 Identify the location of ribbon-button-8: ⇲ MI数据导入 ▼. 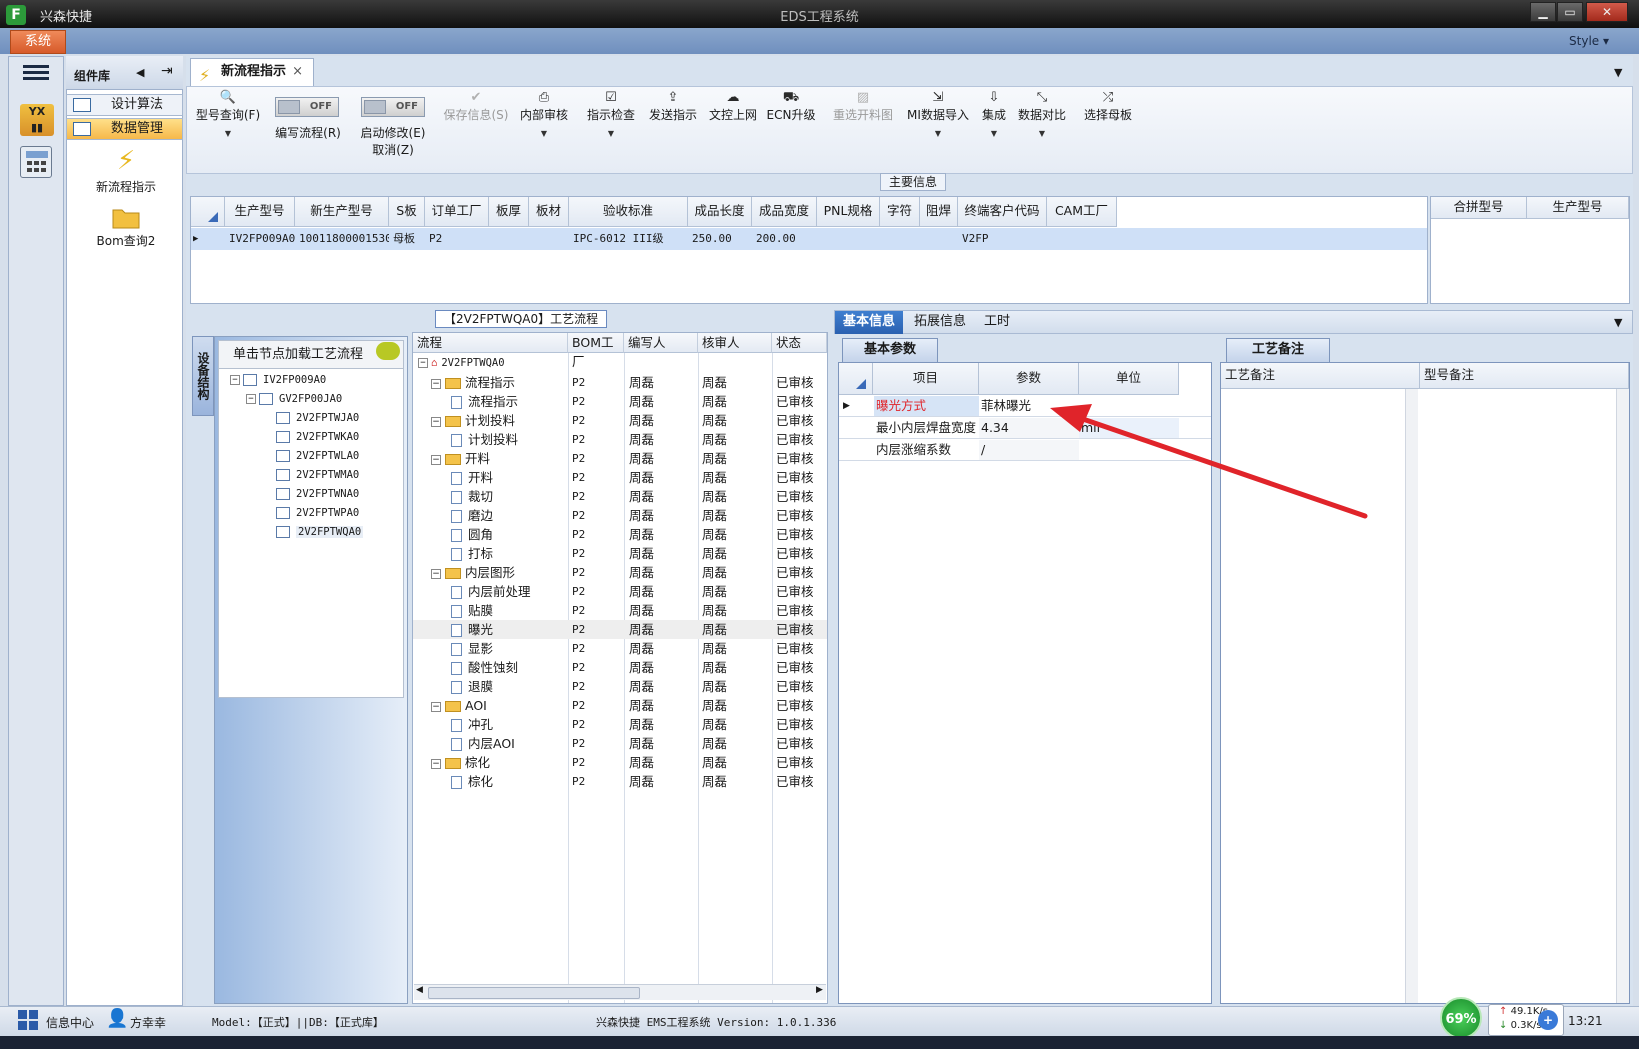
(938, 125).